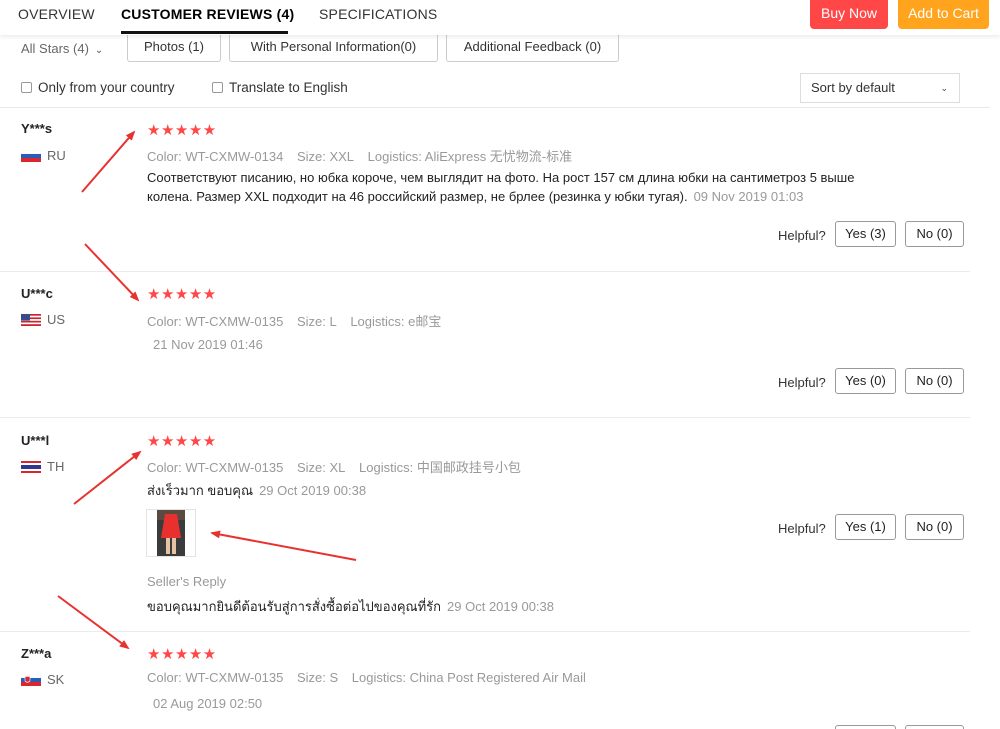  What do you see at coordinates (208, 703) in the screenshot?
I see `review-date: 02 Aug 2019 02:50` at bounding box center [208, 703].